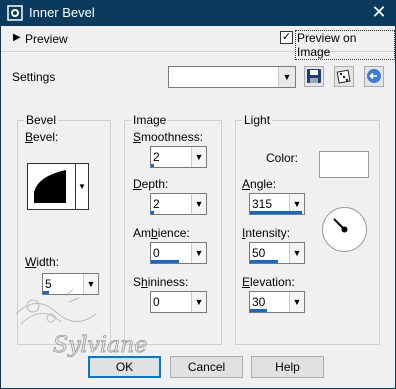  What do you see at coordinates (178, 157) in the screenshot?
I see `smoothness-spinner: 2 ▼` at bounding box center [178, 157].